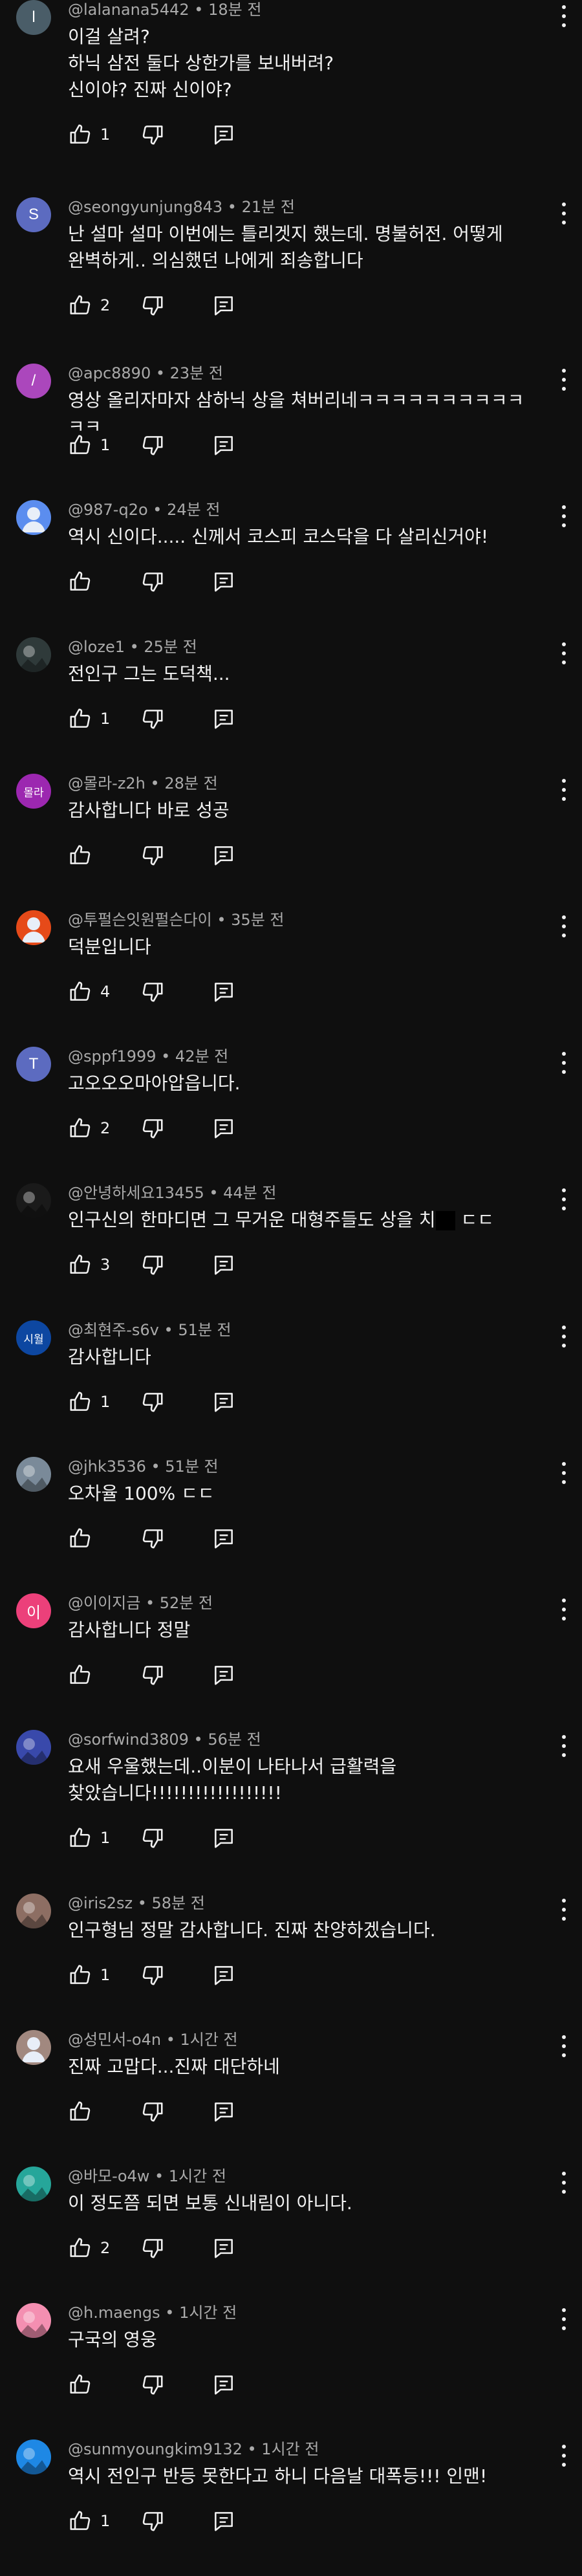 This screenshot has width=582, height=2576. I want to click on avatar: 이, so click(33, 1611).